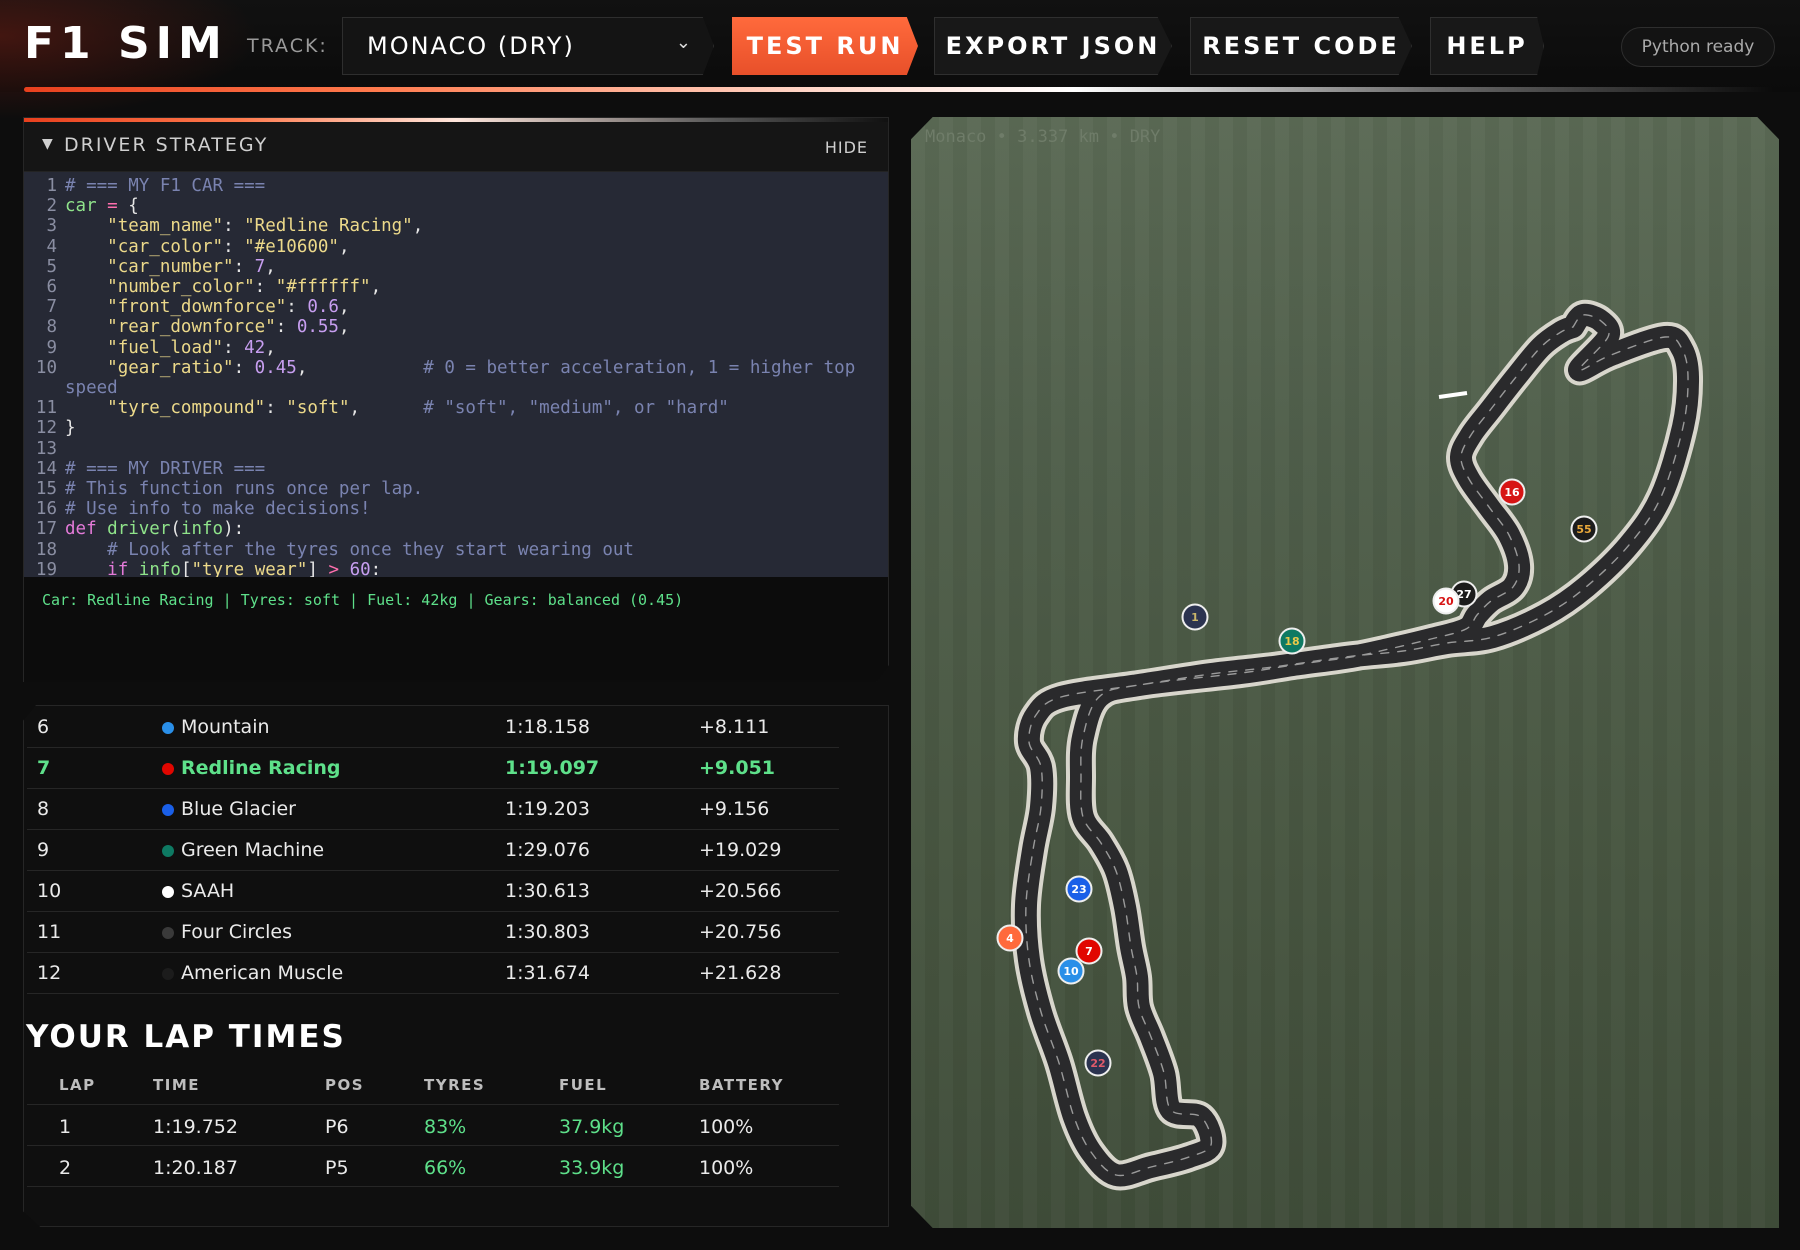  What do you see at coordinates (46, 428) in the screenshot?
I see `line-number: 12` at bounding box center [46, 428].